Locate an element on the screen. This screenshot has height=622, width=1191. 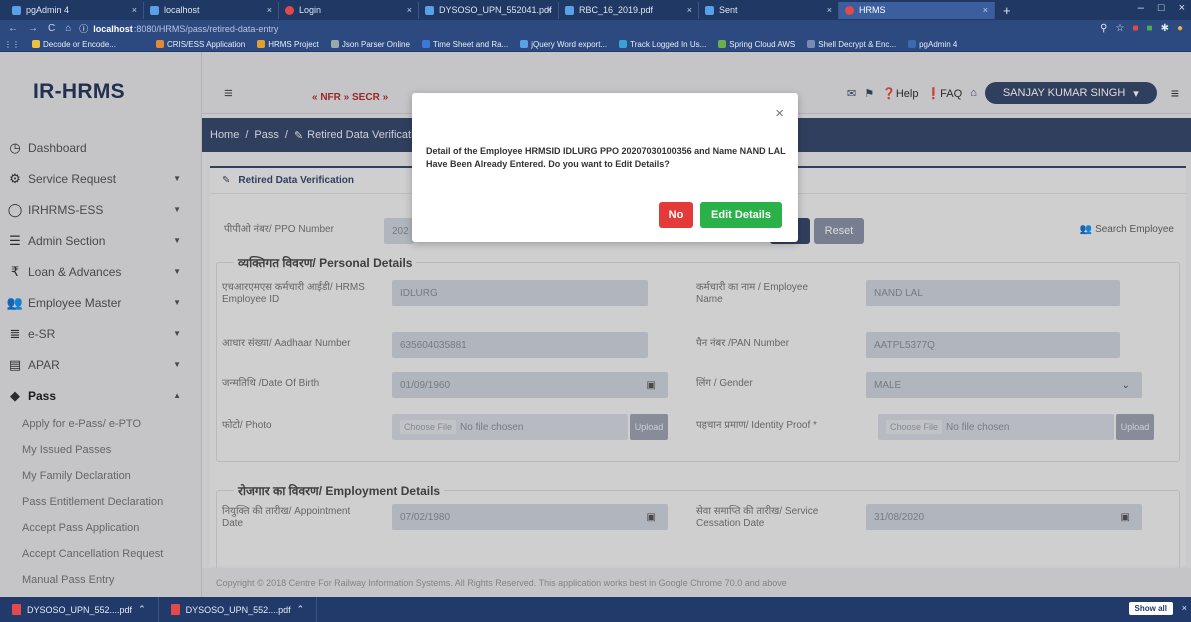
zoom-icon: ⚲ is located at coordinates (1103, 28).